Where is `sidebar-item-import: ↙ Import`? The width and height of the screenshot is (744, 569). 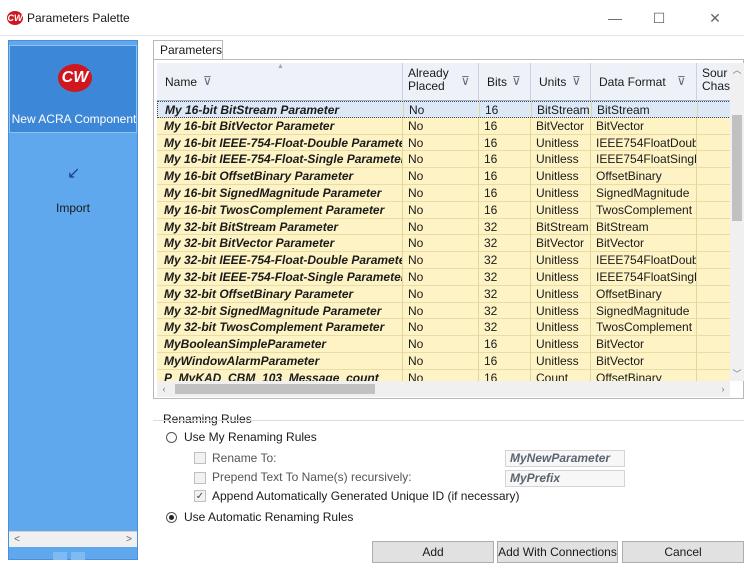 sidebar-item-import: ↙ Import is located at coordinates (73, 191).